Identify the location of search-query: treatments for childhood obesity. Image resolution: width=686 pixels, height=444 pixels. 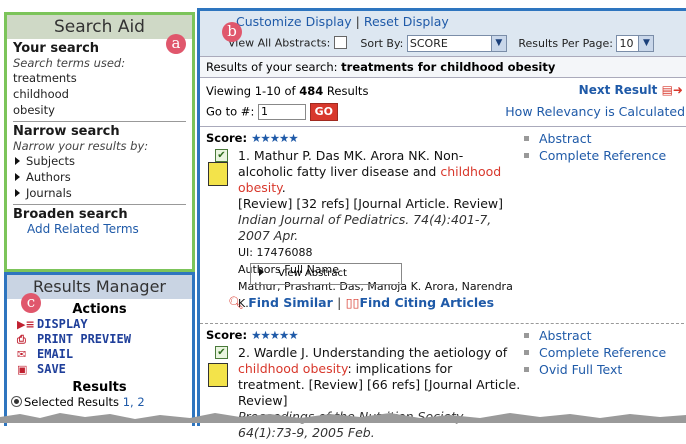
(448, 67).